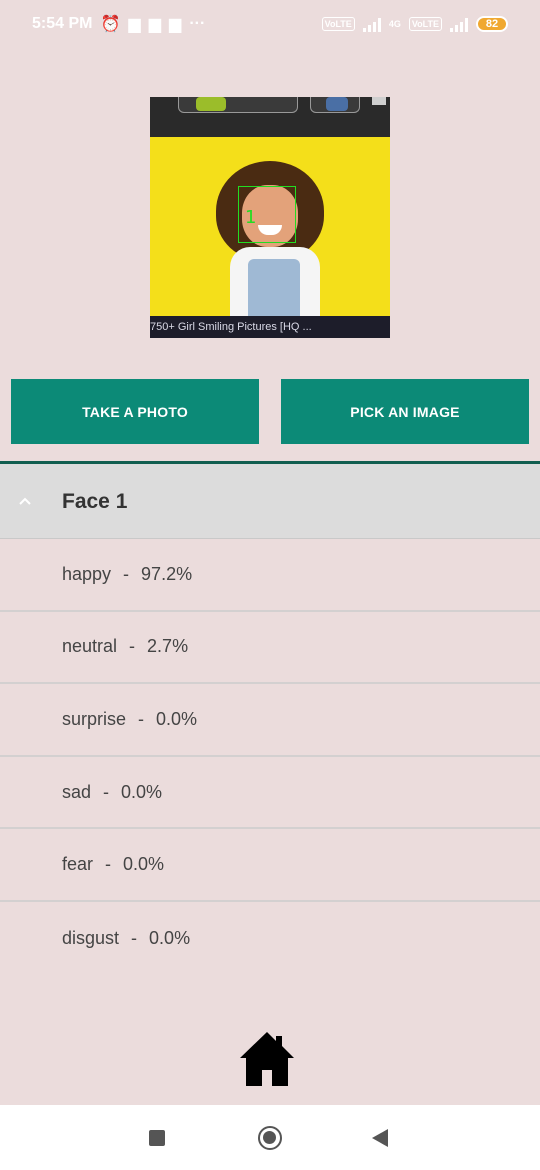 The image size is (540, 1170). Describe the element at coordinates (270, 648) in the screenshot. I see `list-item-neutral: neutral - 2.7%` at that location.